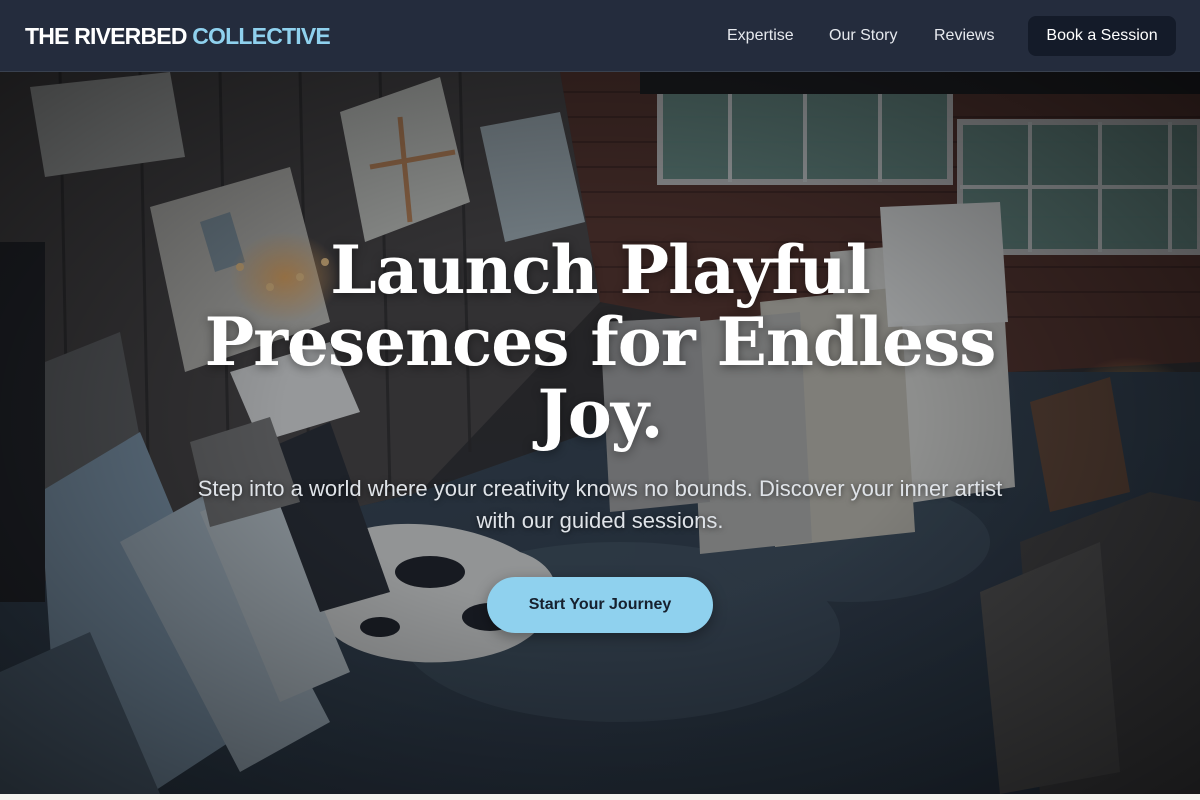  What do you see at coordinates (600, 605) in the screenshot?
I see `start-journey-button: Start Your Journey` at bounding box center [600, 605].